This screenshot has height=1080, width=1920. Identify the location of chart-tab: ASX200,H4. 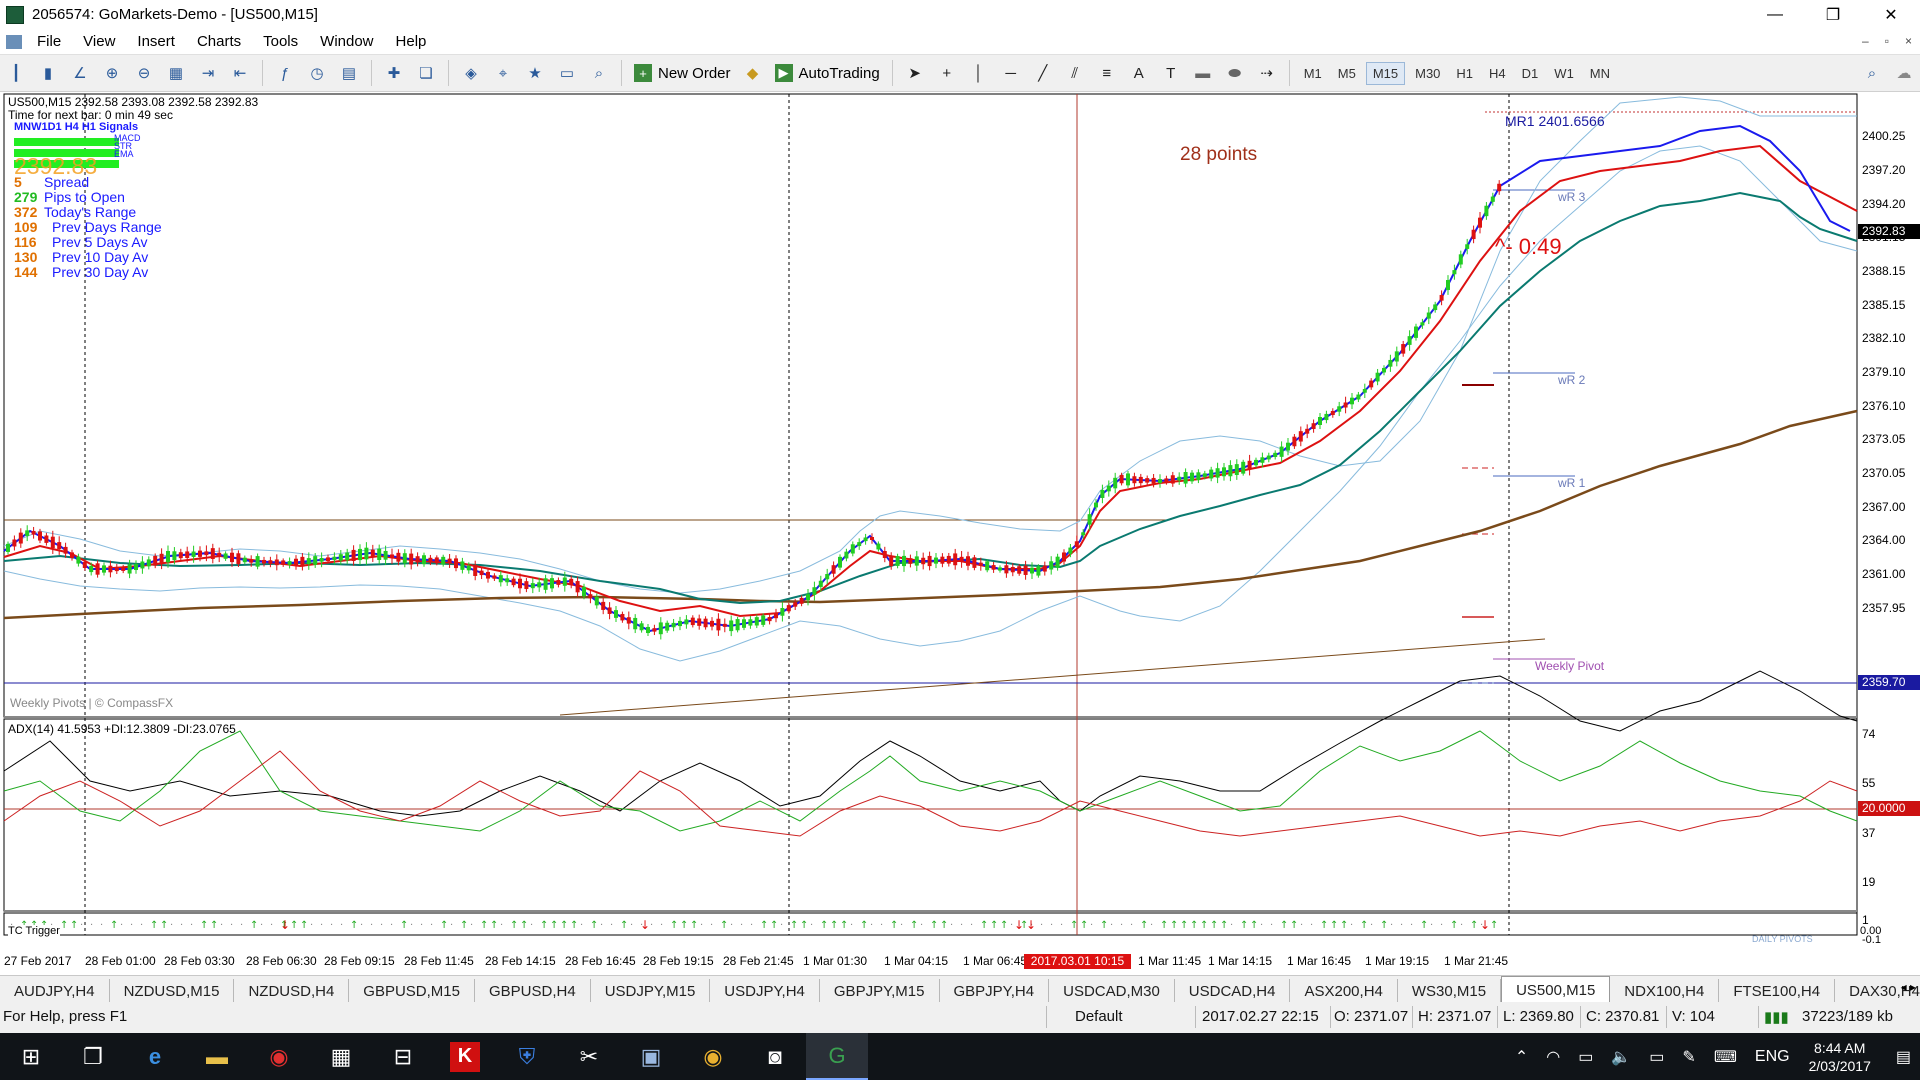
(1344, 991).